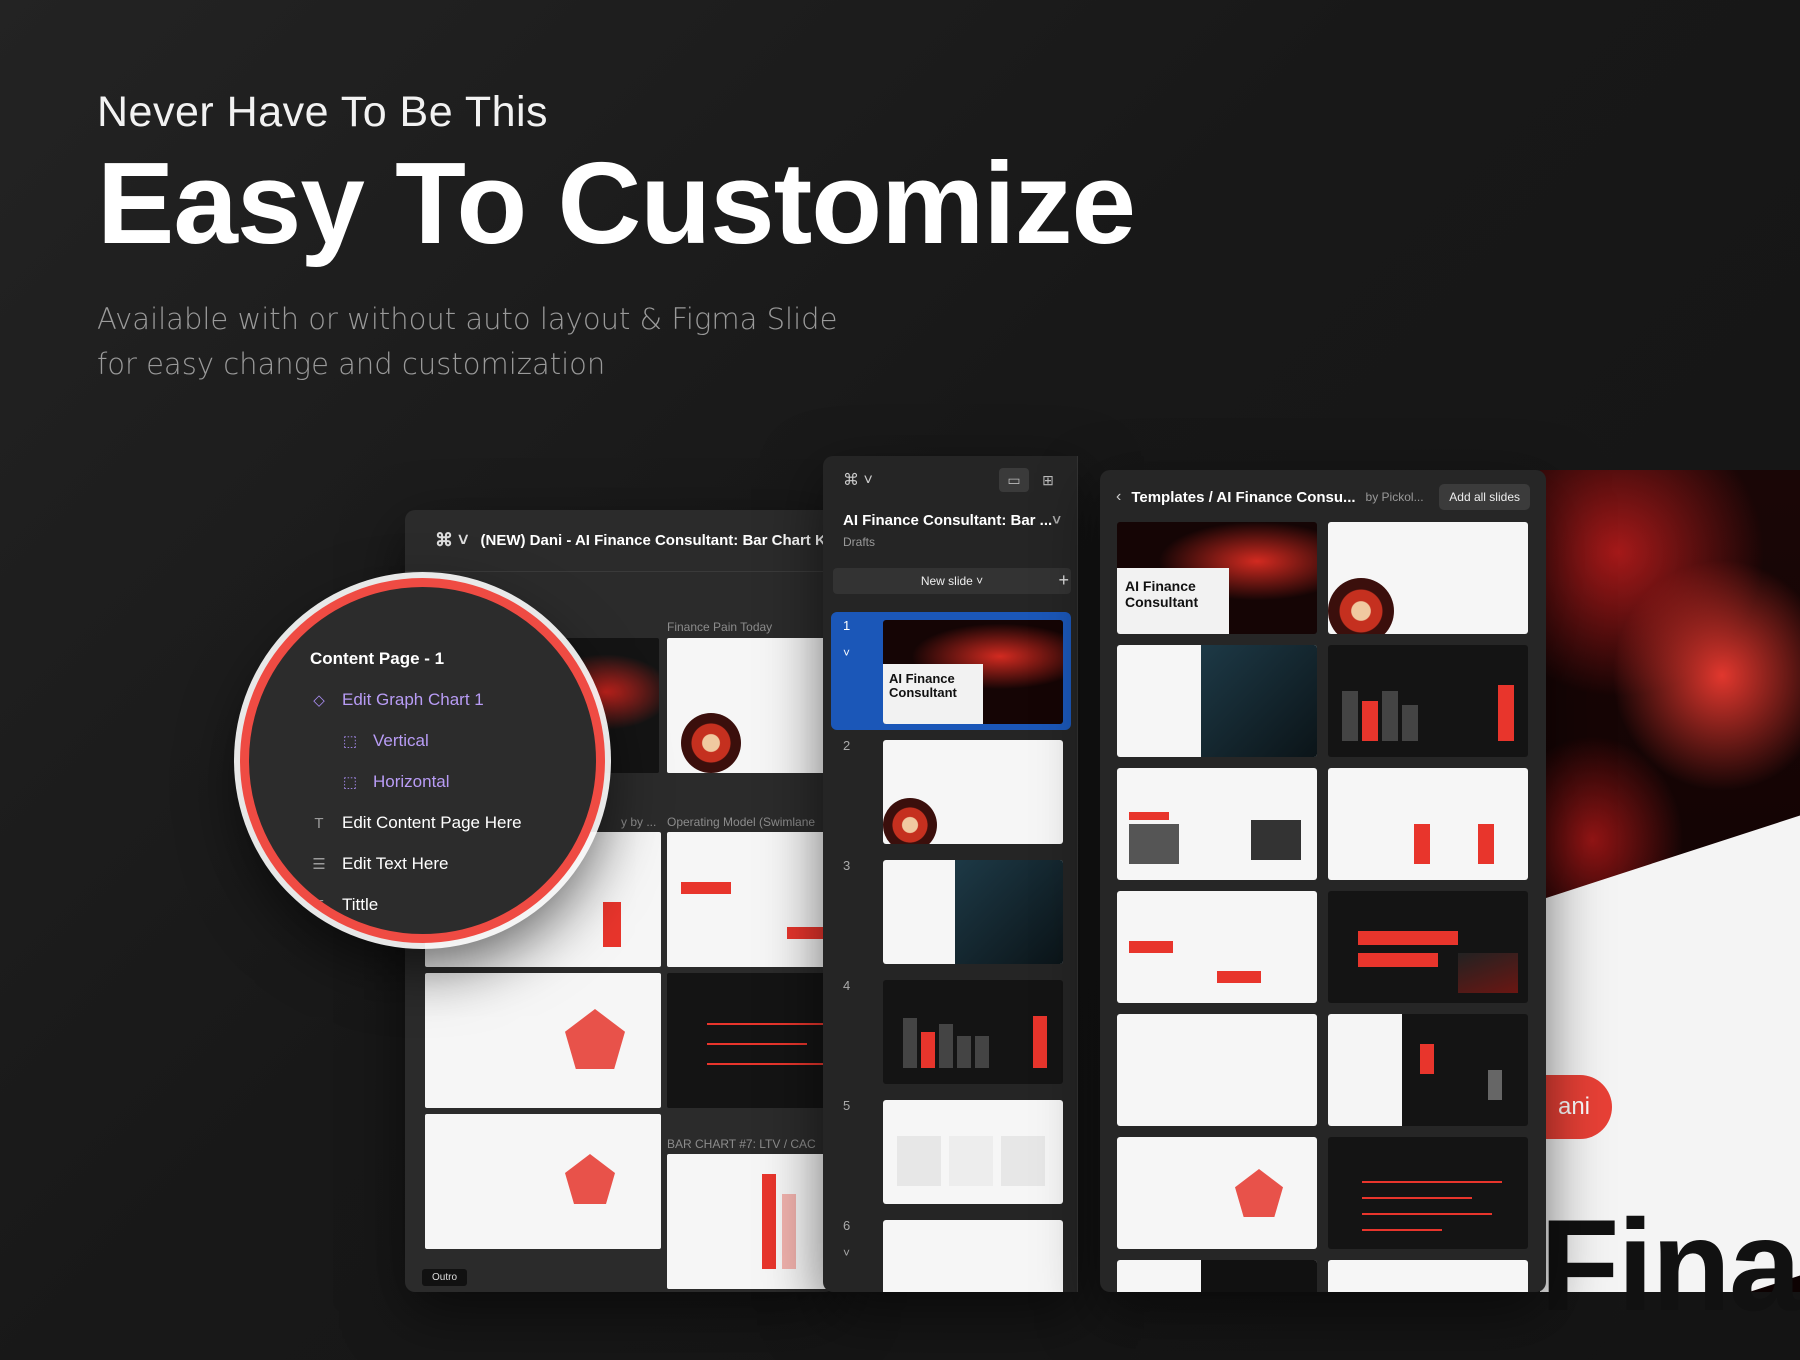  I want to click on new-slide-button: New slide ˅, so click(952, 581).